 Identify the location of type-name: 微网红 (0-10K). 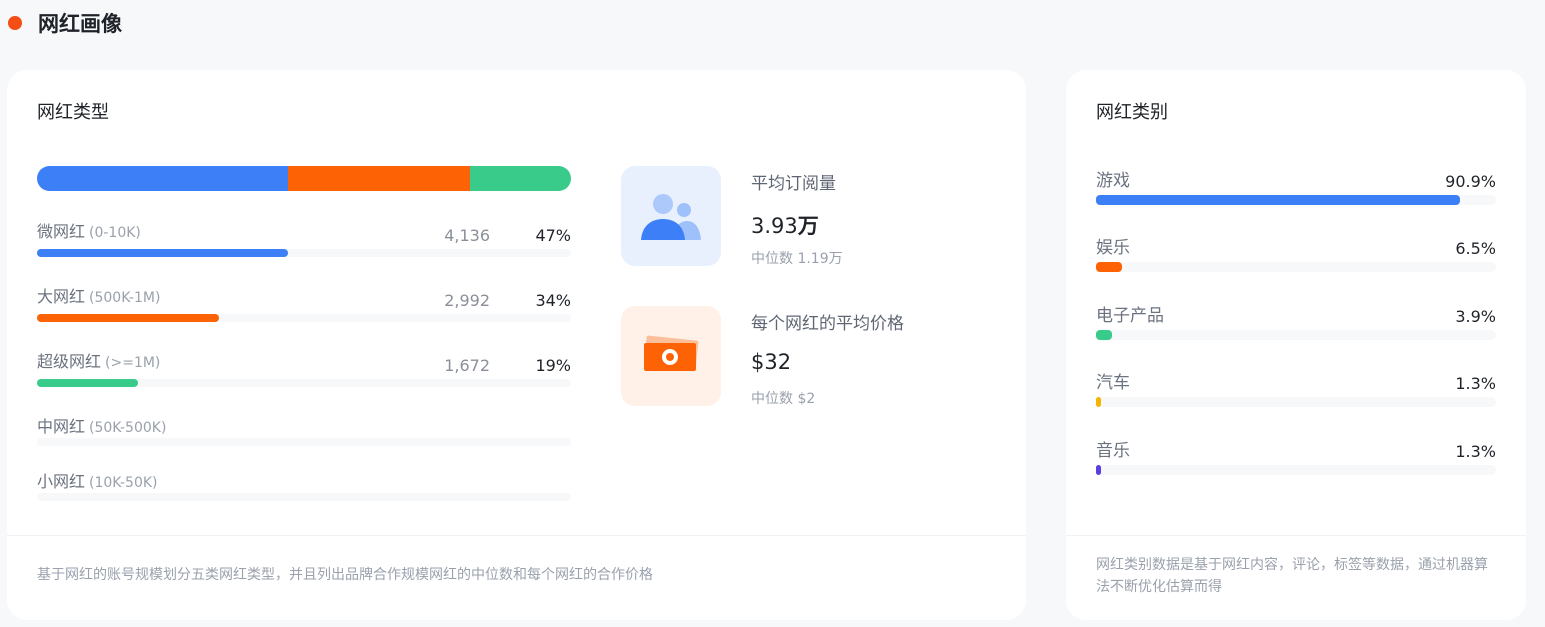
(89, 231).